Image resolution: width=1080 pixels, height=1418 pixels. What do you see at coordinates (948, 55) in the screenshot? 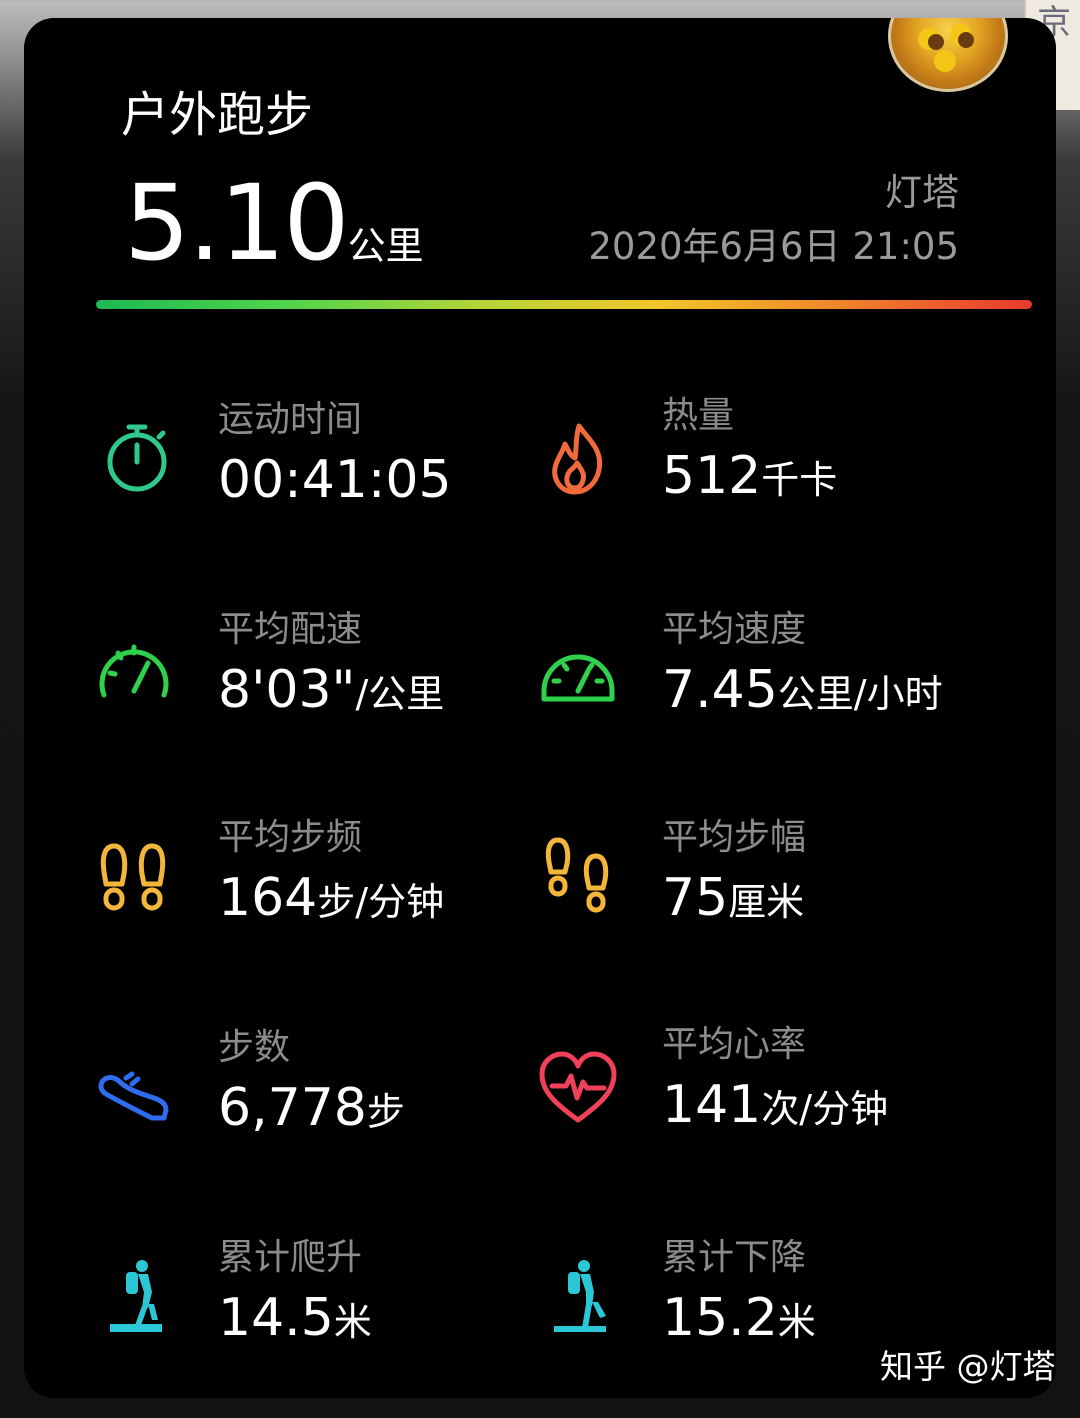
I see `avatar` at bounding box center [948, 55].